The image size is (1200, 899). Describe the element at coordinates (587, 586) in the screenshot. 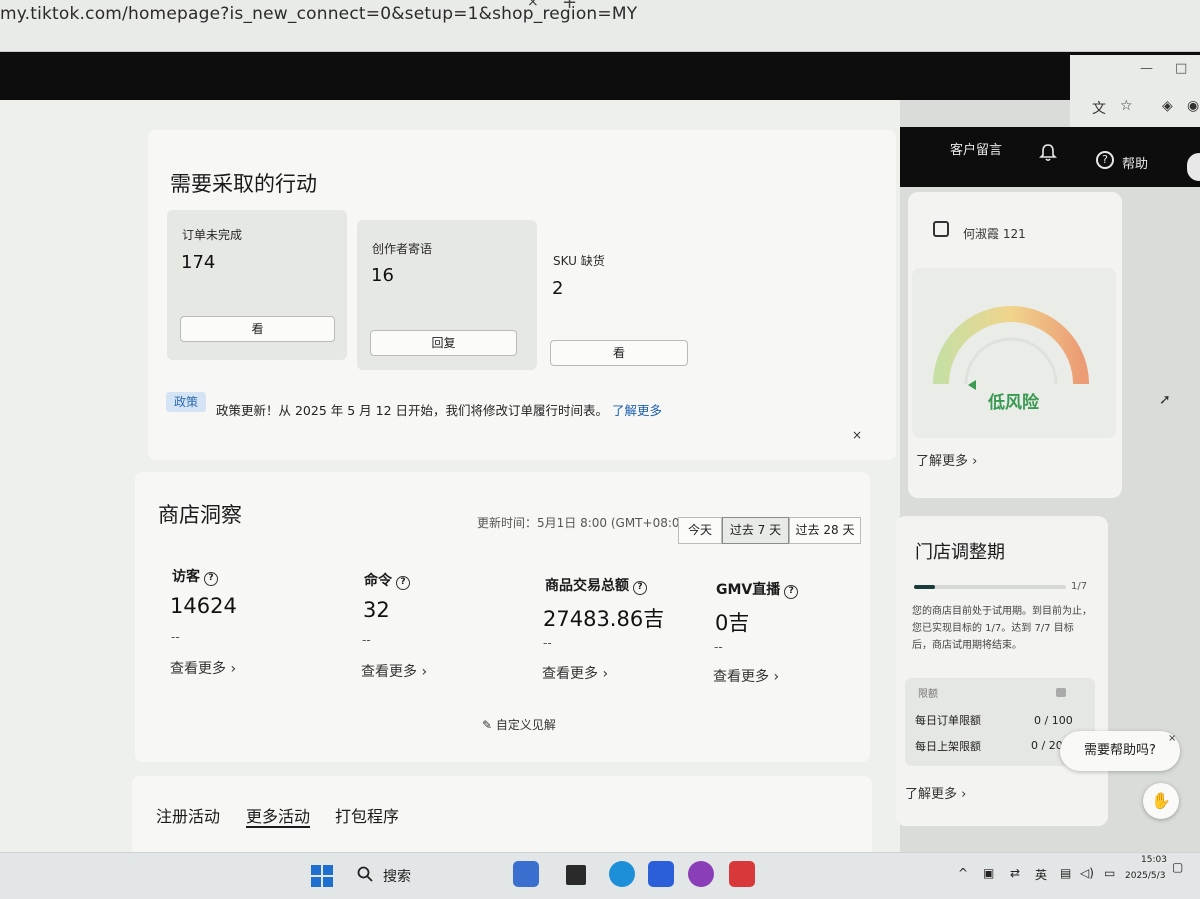

I see `metric-label-text: 商品交易总额` at that location.